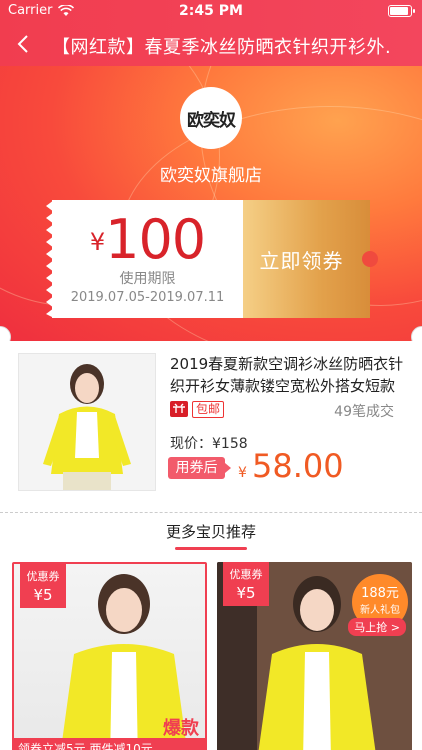  I want to click on product-image, so click(87, 422).